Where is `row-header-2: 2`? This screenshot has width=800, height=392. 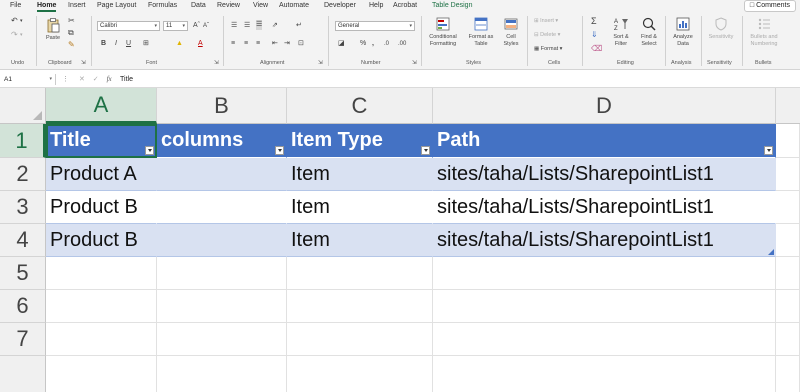 row-header-2: 2 is located at coordinates (23, 174).